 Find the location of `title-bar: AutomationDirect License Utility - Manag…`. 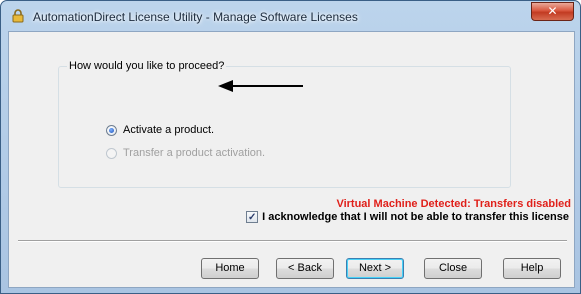

title-bar: AutomationDirect License Utility - Manag… is located at coordinates (290, 16).